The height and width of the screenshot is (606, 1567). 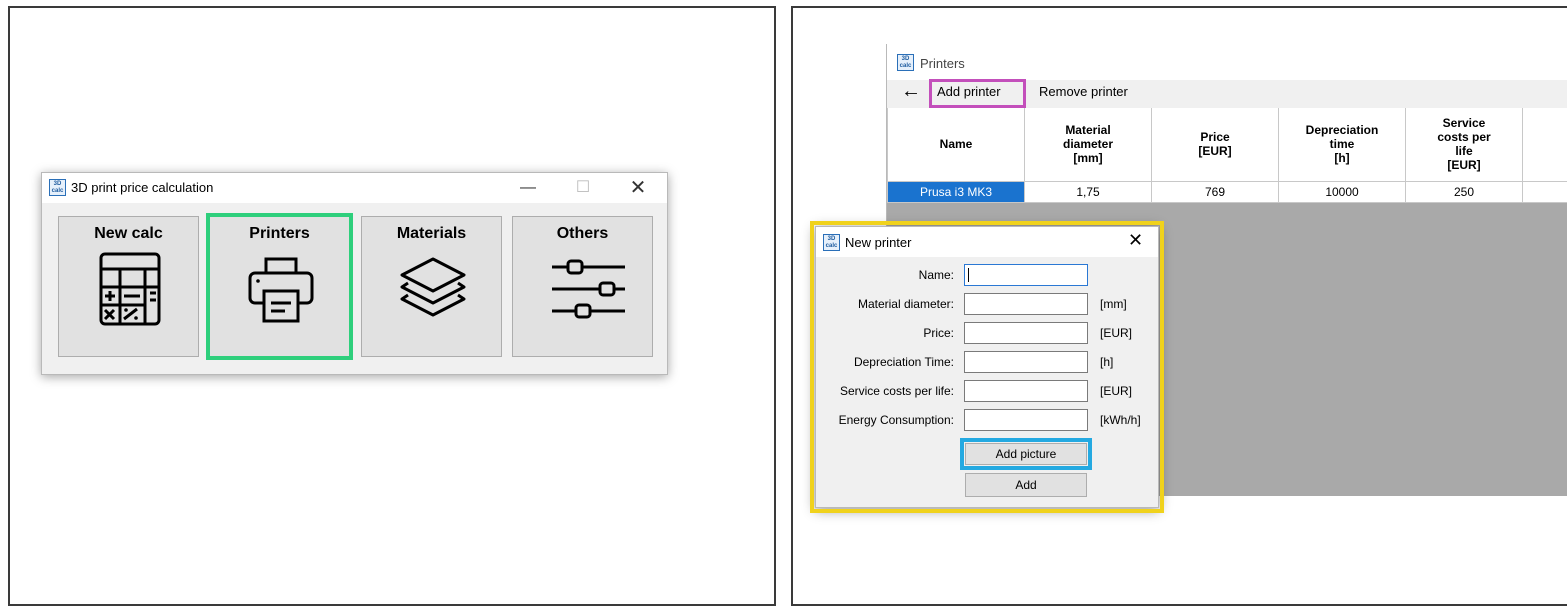 What do you see at coordinates (977, 93) in the screenshot?
I see `add-printer-highlight` at bounding box center [977, 93].